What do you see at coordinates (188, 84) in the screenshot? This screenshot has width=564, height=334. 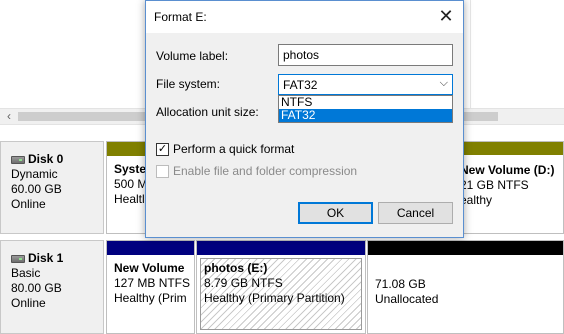 I see `file-system-label: File system:` at bounding box center [188, 84].